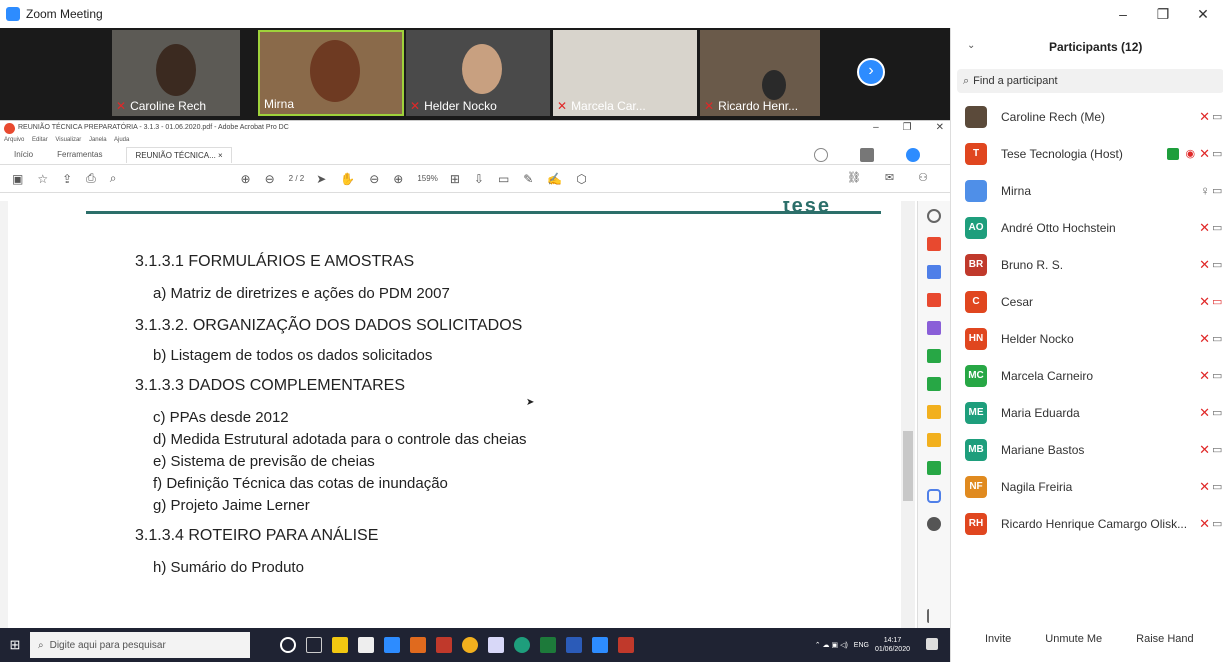 Image resolution: width=1223 pixels, height=662 pixels. Describe the element at coordinates (831, 645) in the screenshot. I see `tray-icons: ⌃ ☁ ▣ ◁)` at that location.